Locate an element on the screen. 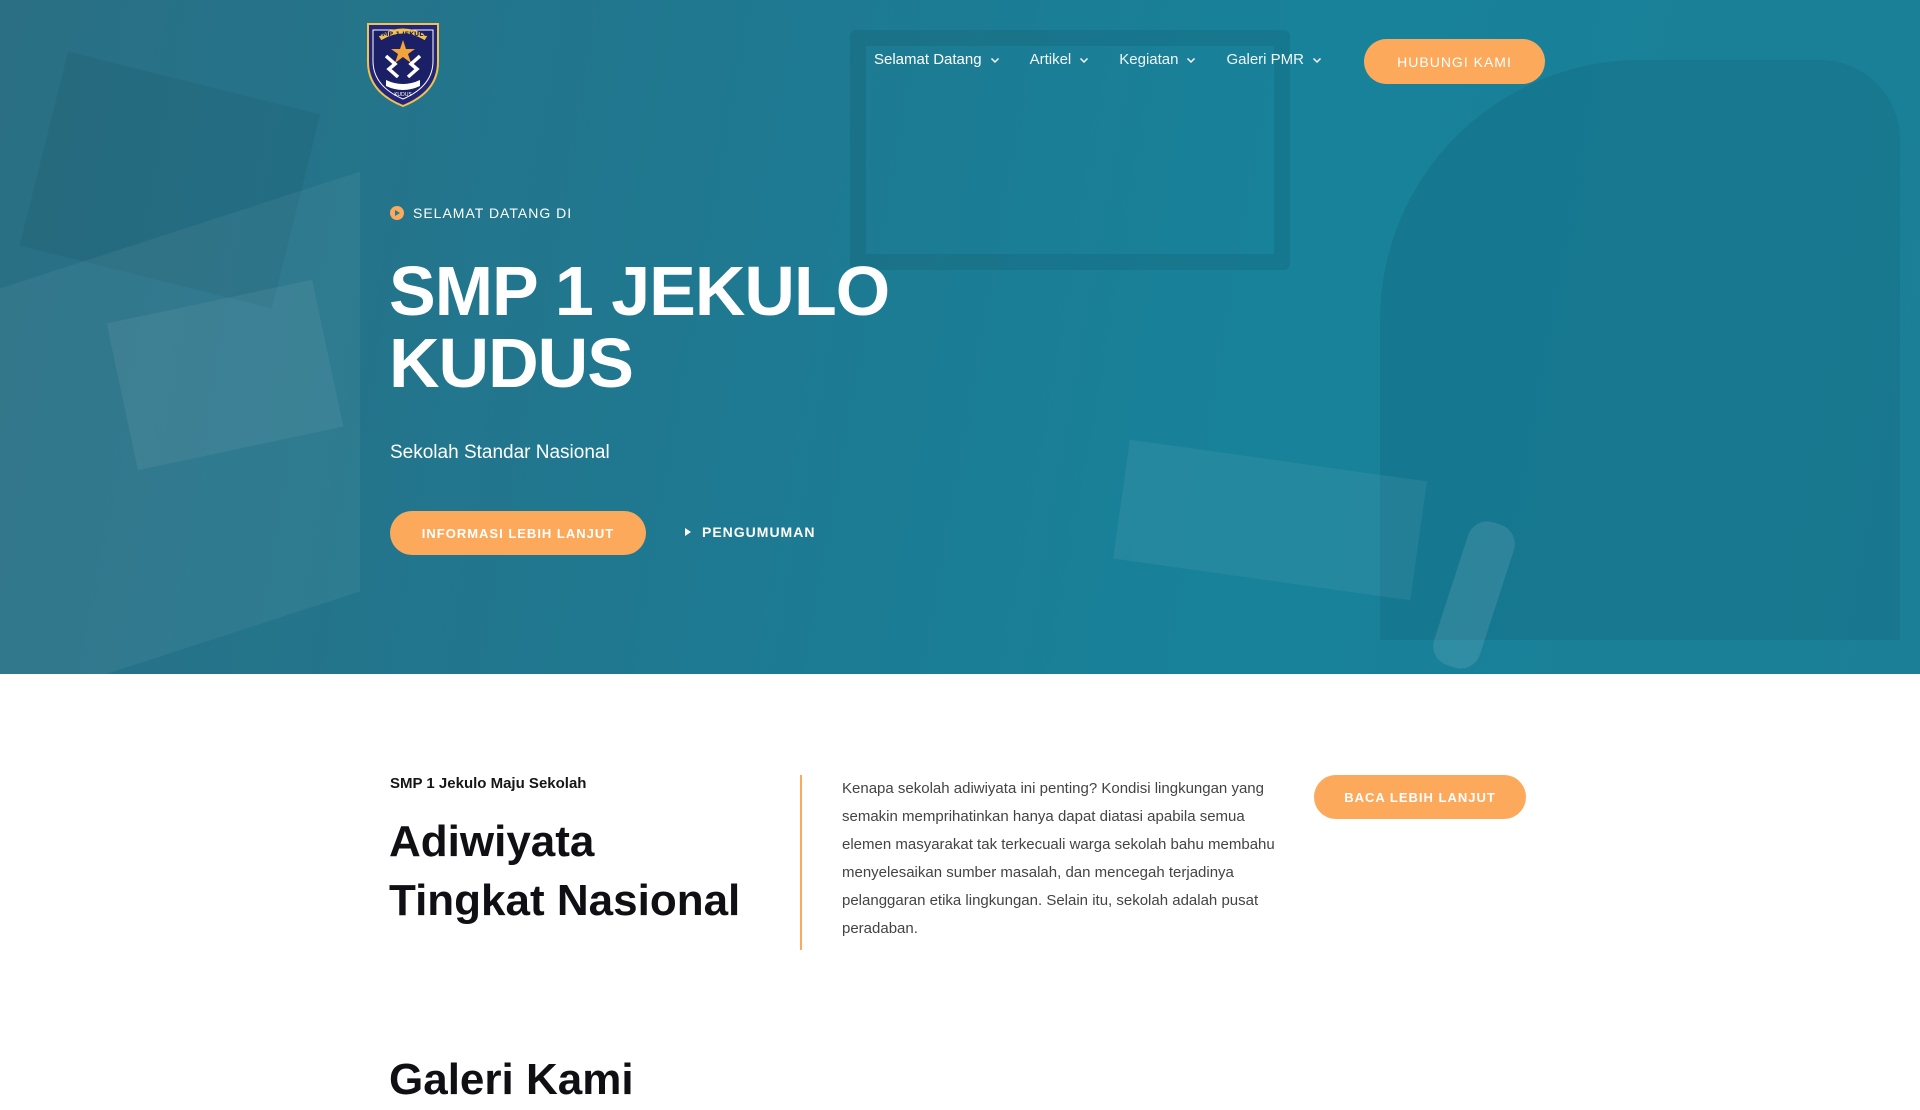 This screenshot has width=1920, height=1110. nav-item-label: Kegiatan is located at coordinates (1149, 59).